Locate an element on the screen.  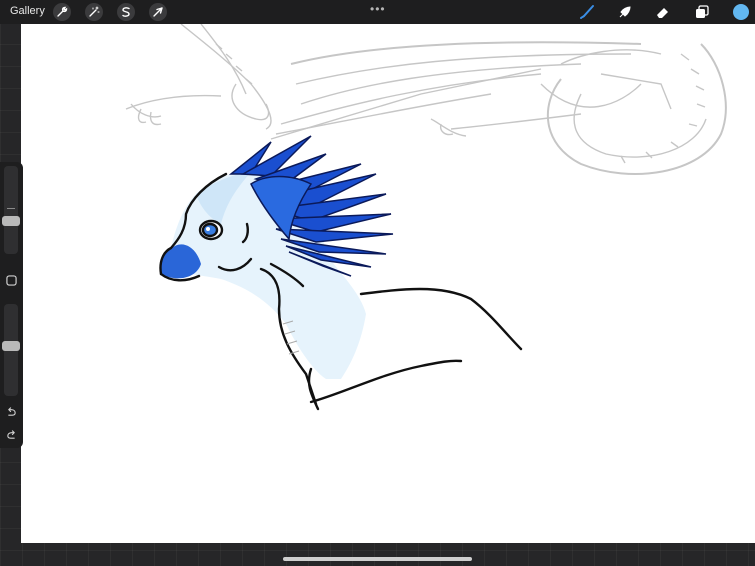
top-toolbar: Gallery ••• is located at coordinates (377, 12).